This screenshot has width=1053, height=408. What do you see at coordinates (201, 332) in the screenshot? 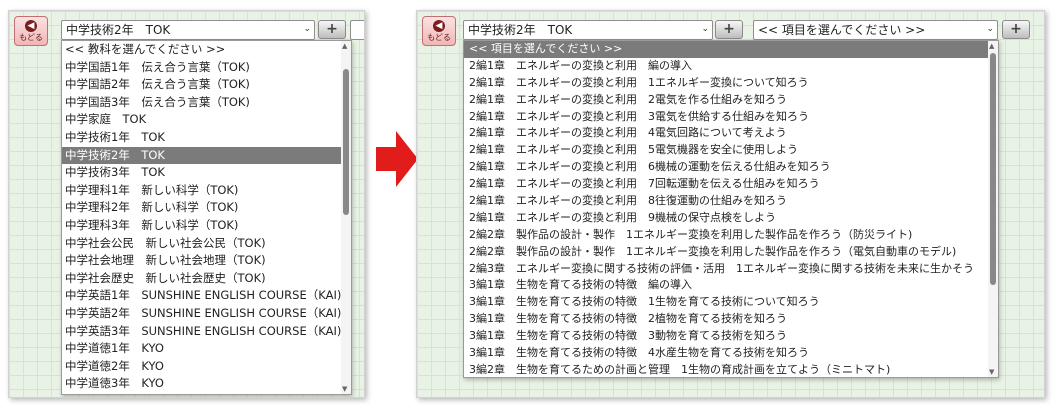
I see `dropdown-option: 中学英語3年 SUNSHINE ENGLISH COURSE（KAI)` at bounding box center [201, 332].